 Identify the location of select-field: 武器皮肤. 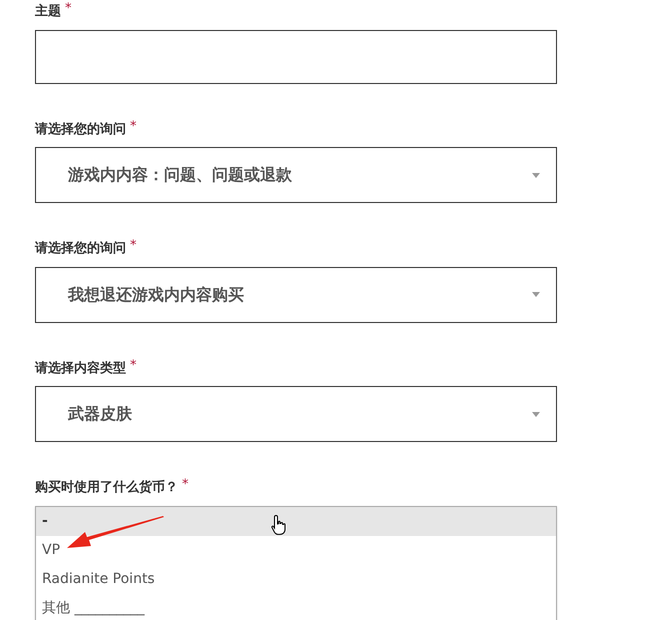
(296, 414).